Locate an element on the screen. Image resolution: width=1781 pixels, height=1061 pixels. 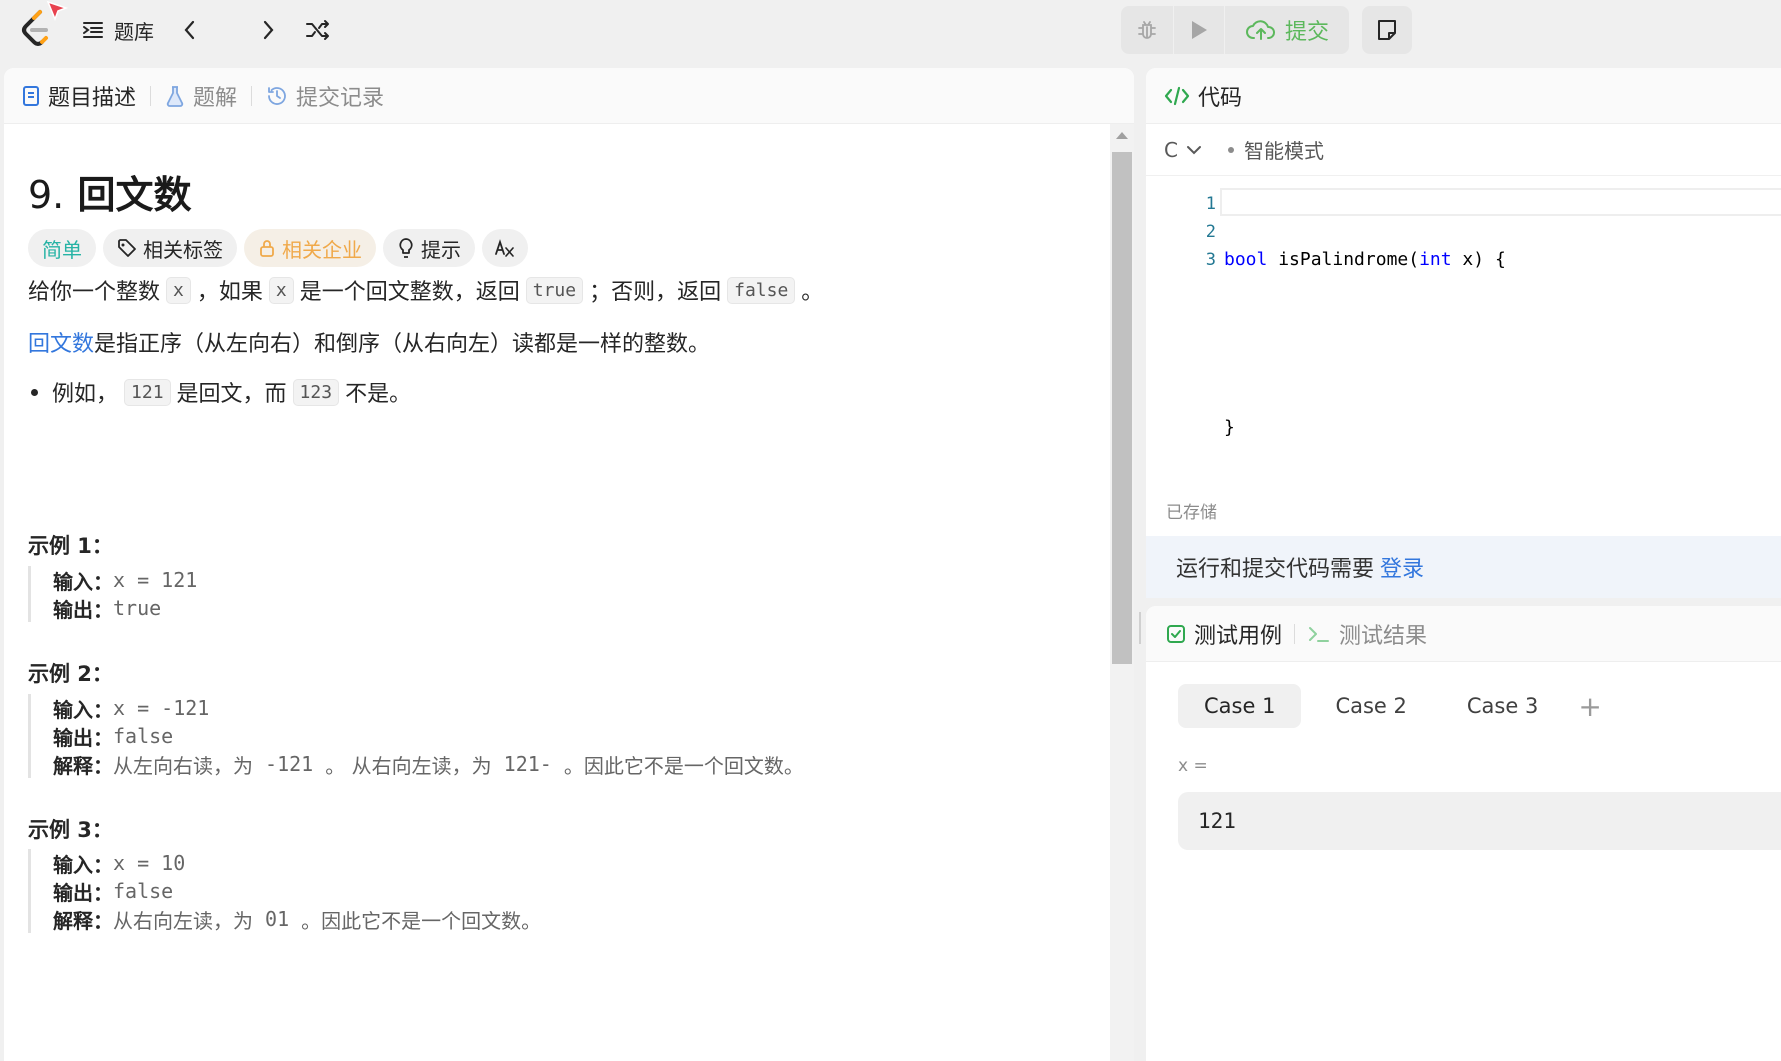
bullet-dot is located at coordinates (34, 392).